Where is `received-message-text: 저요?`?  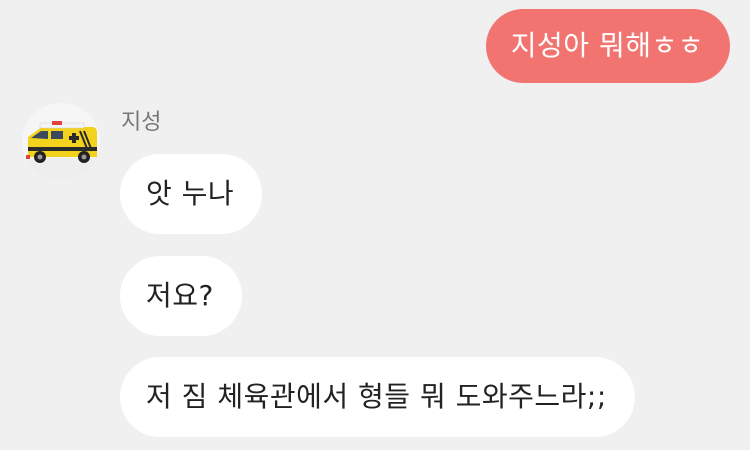 received-message-text: 저요? is located at coordinates (180, 295).